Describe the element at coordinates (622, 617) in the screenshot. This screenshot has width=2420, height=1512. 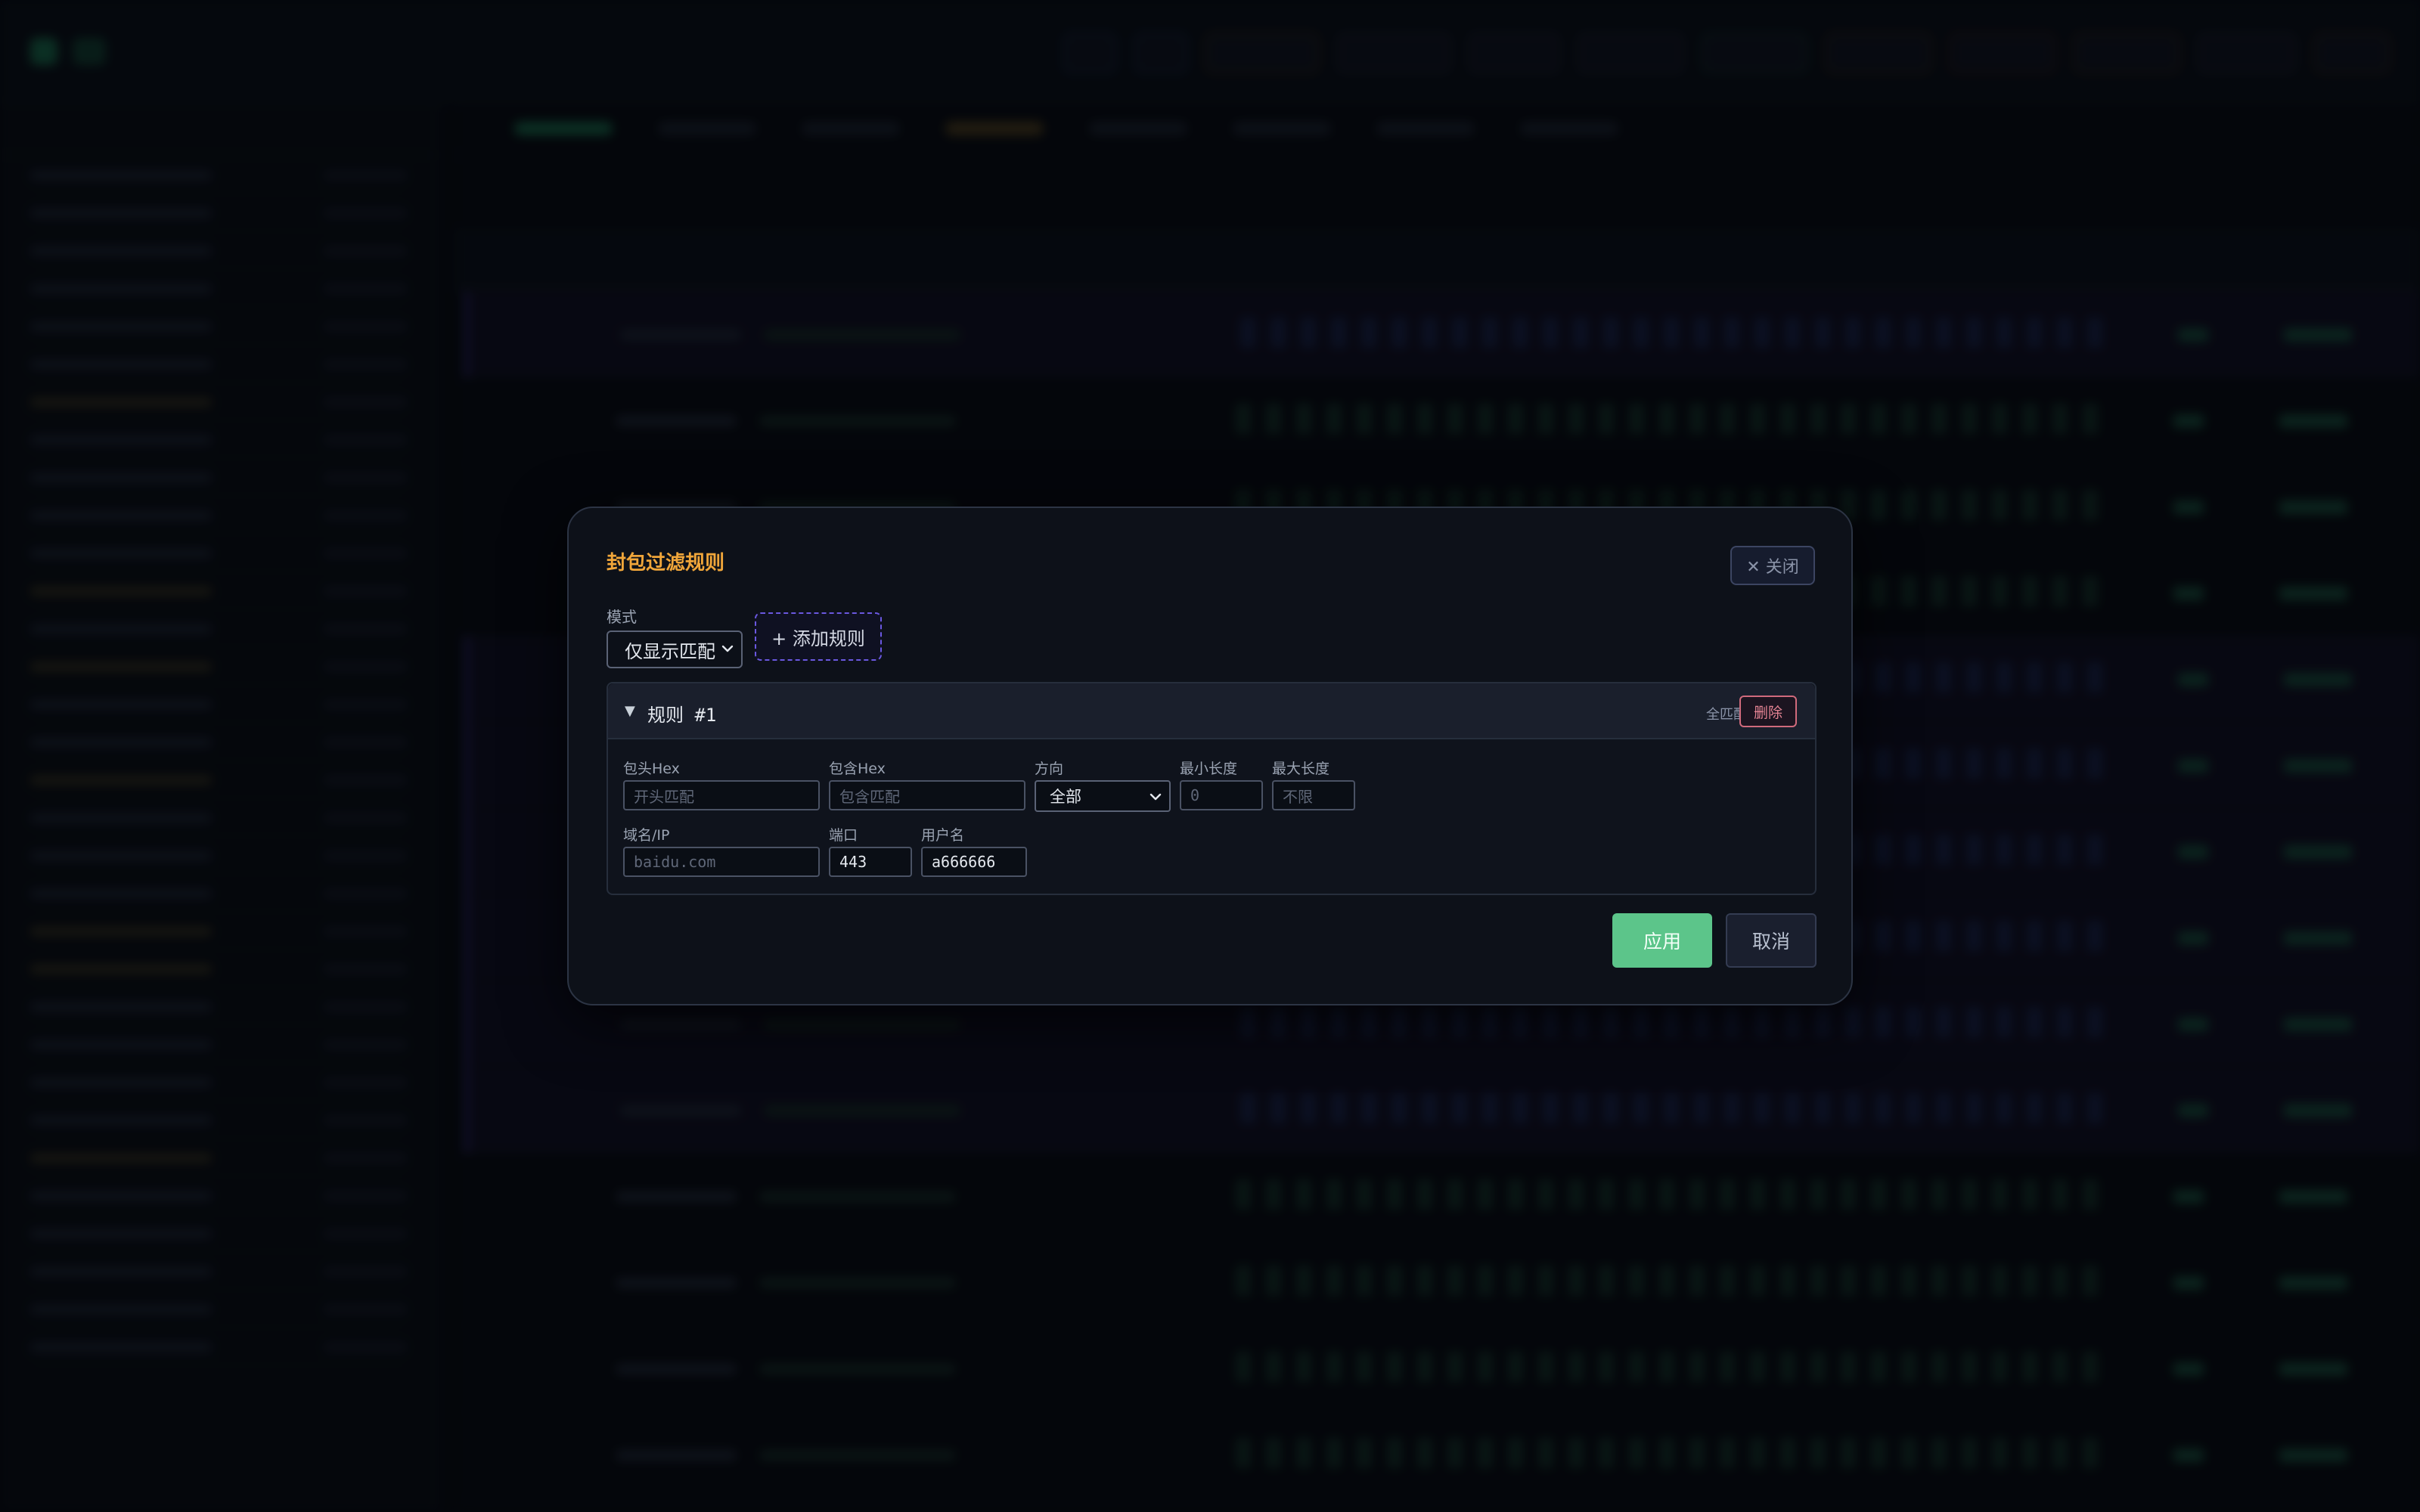
I see `mode-label: 模式` at that location.